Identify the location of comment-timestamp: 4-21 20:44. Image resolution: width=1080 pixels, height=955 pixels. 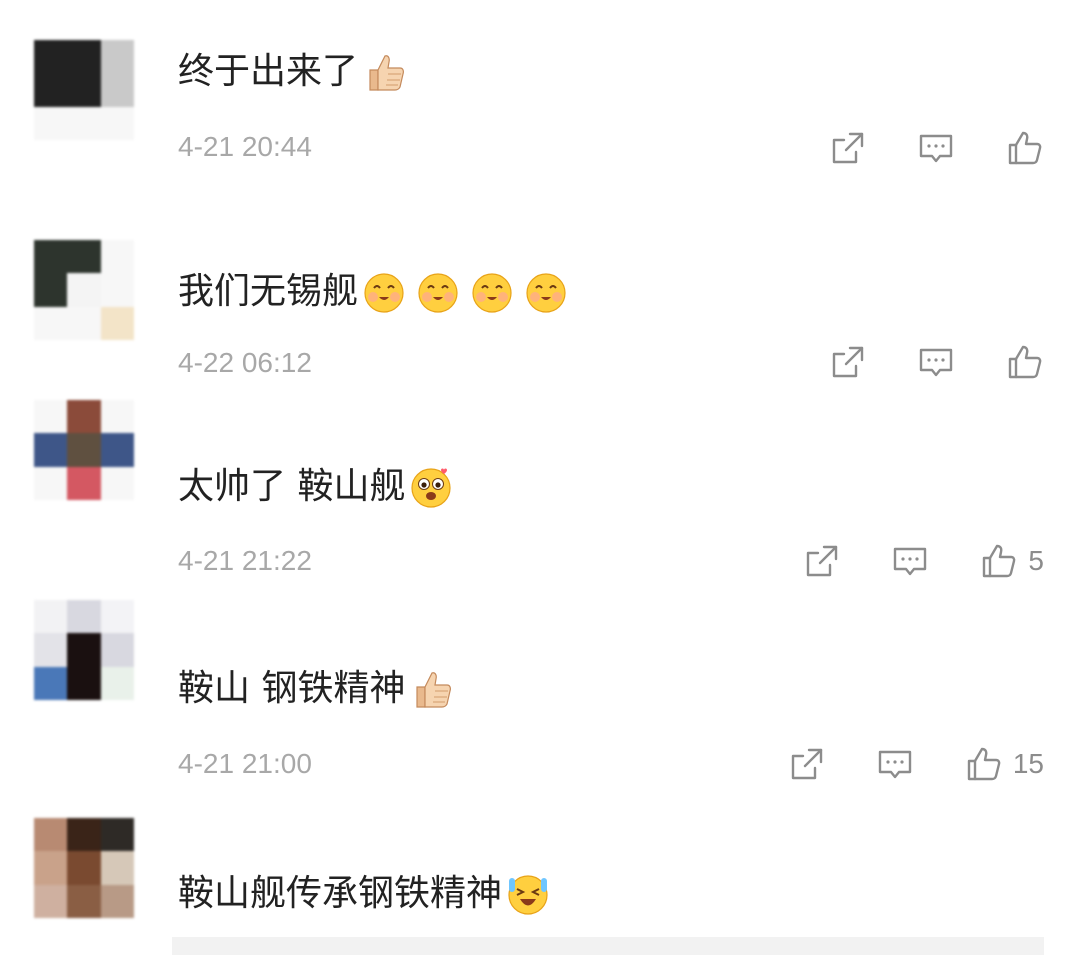
(245, 146).